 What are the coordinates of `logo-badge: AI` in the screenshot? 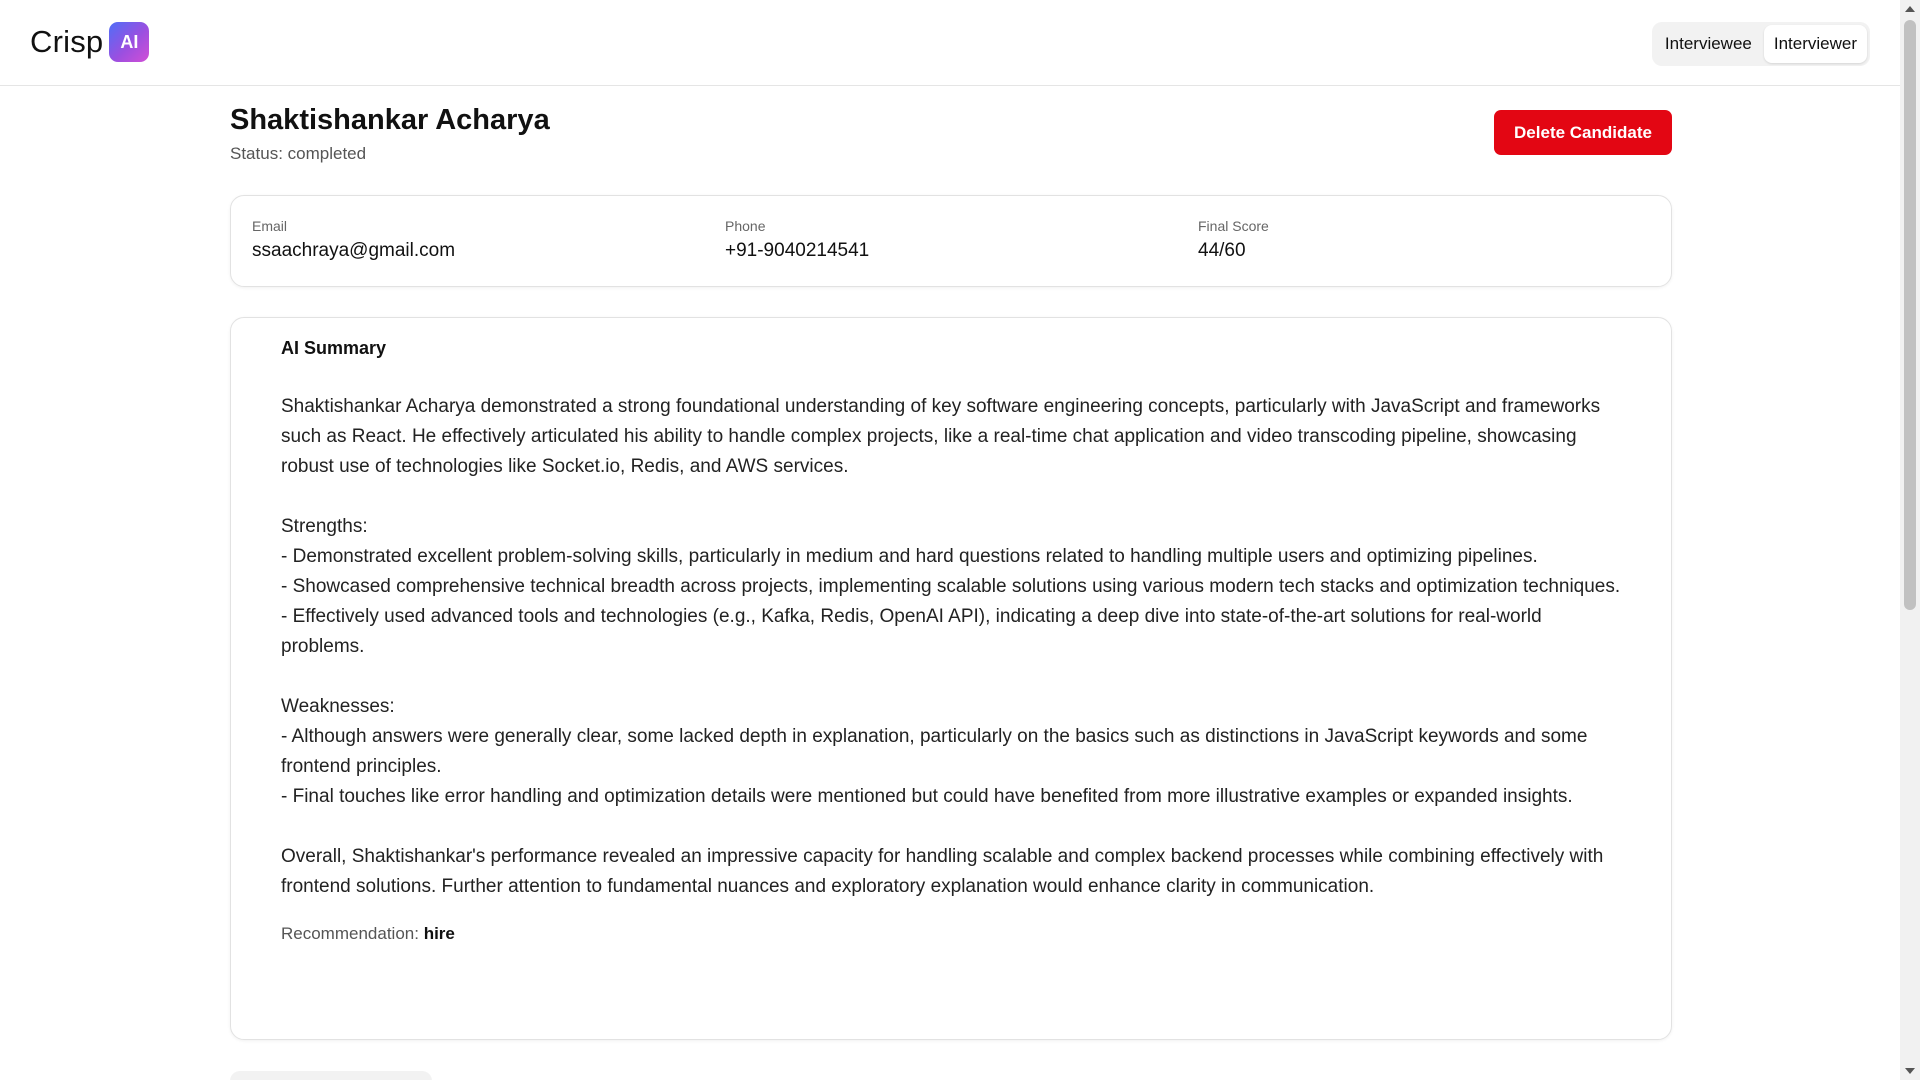 It's located at (129, 42).